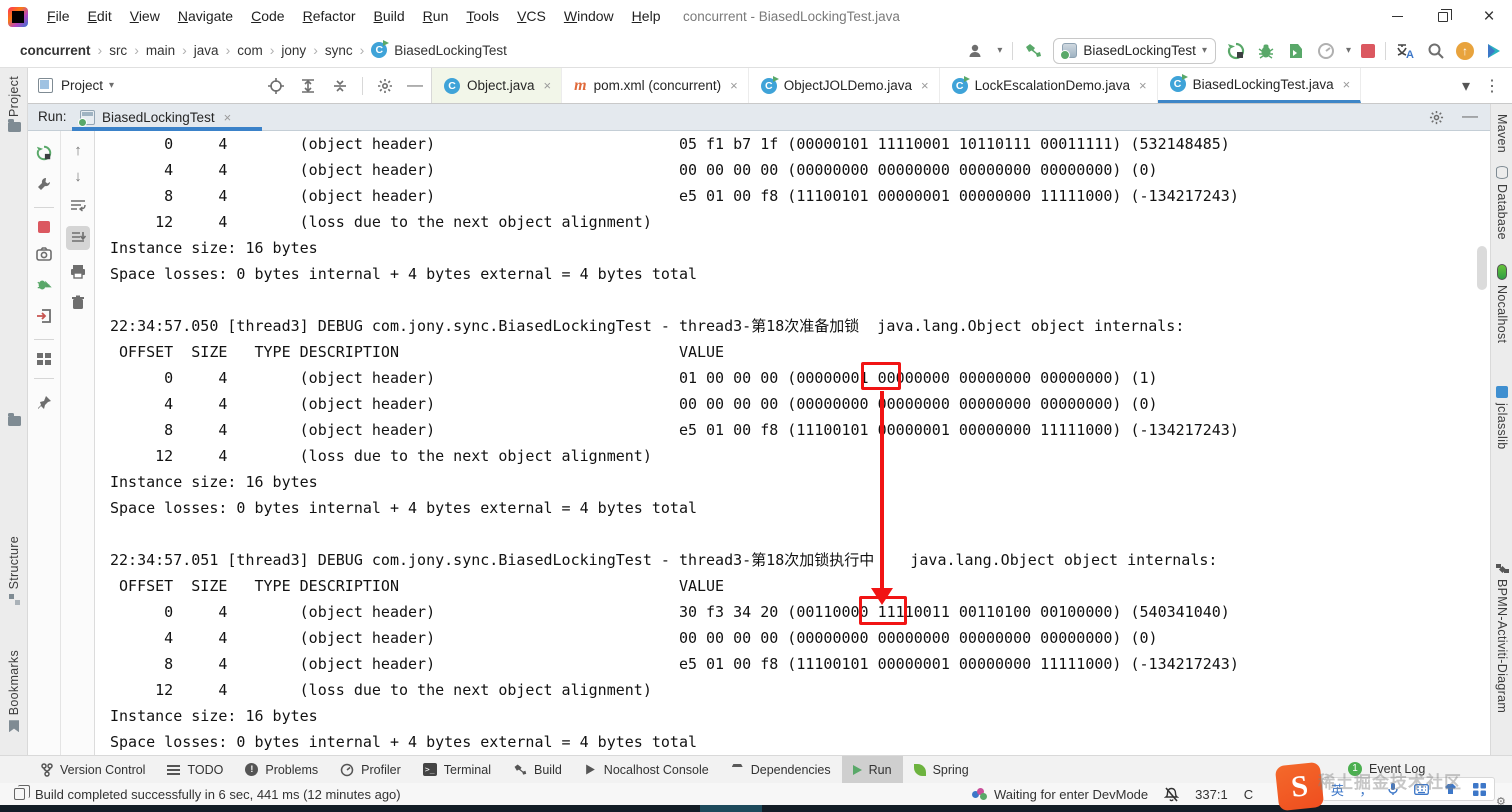 The image size is (1512, 812). I want to click on sidebar-item-bpmn: BPMN-Activiti-Diagram, so click(1501, 638).